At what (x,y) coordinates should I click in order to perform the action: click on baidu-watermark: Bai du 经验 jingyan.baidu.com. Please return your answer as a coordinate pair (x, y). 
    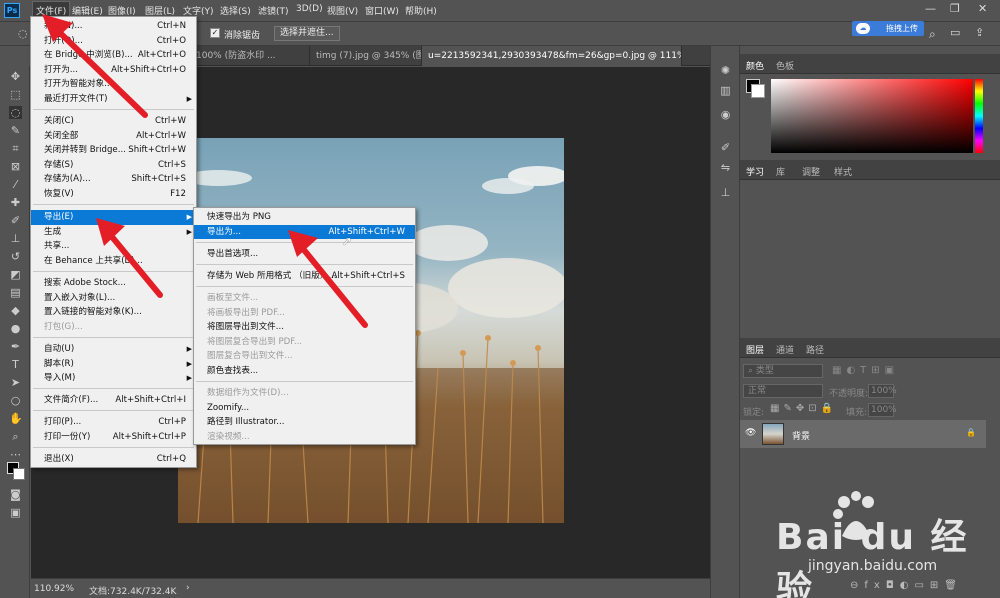
    Looking at the image, I should click on (884, 543).